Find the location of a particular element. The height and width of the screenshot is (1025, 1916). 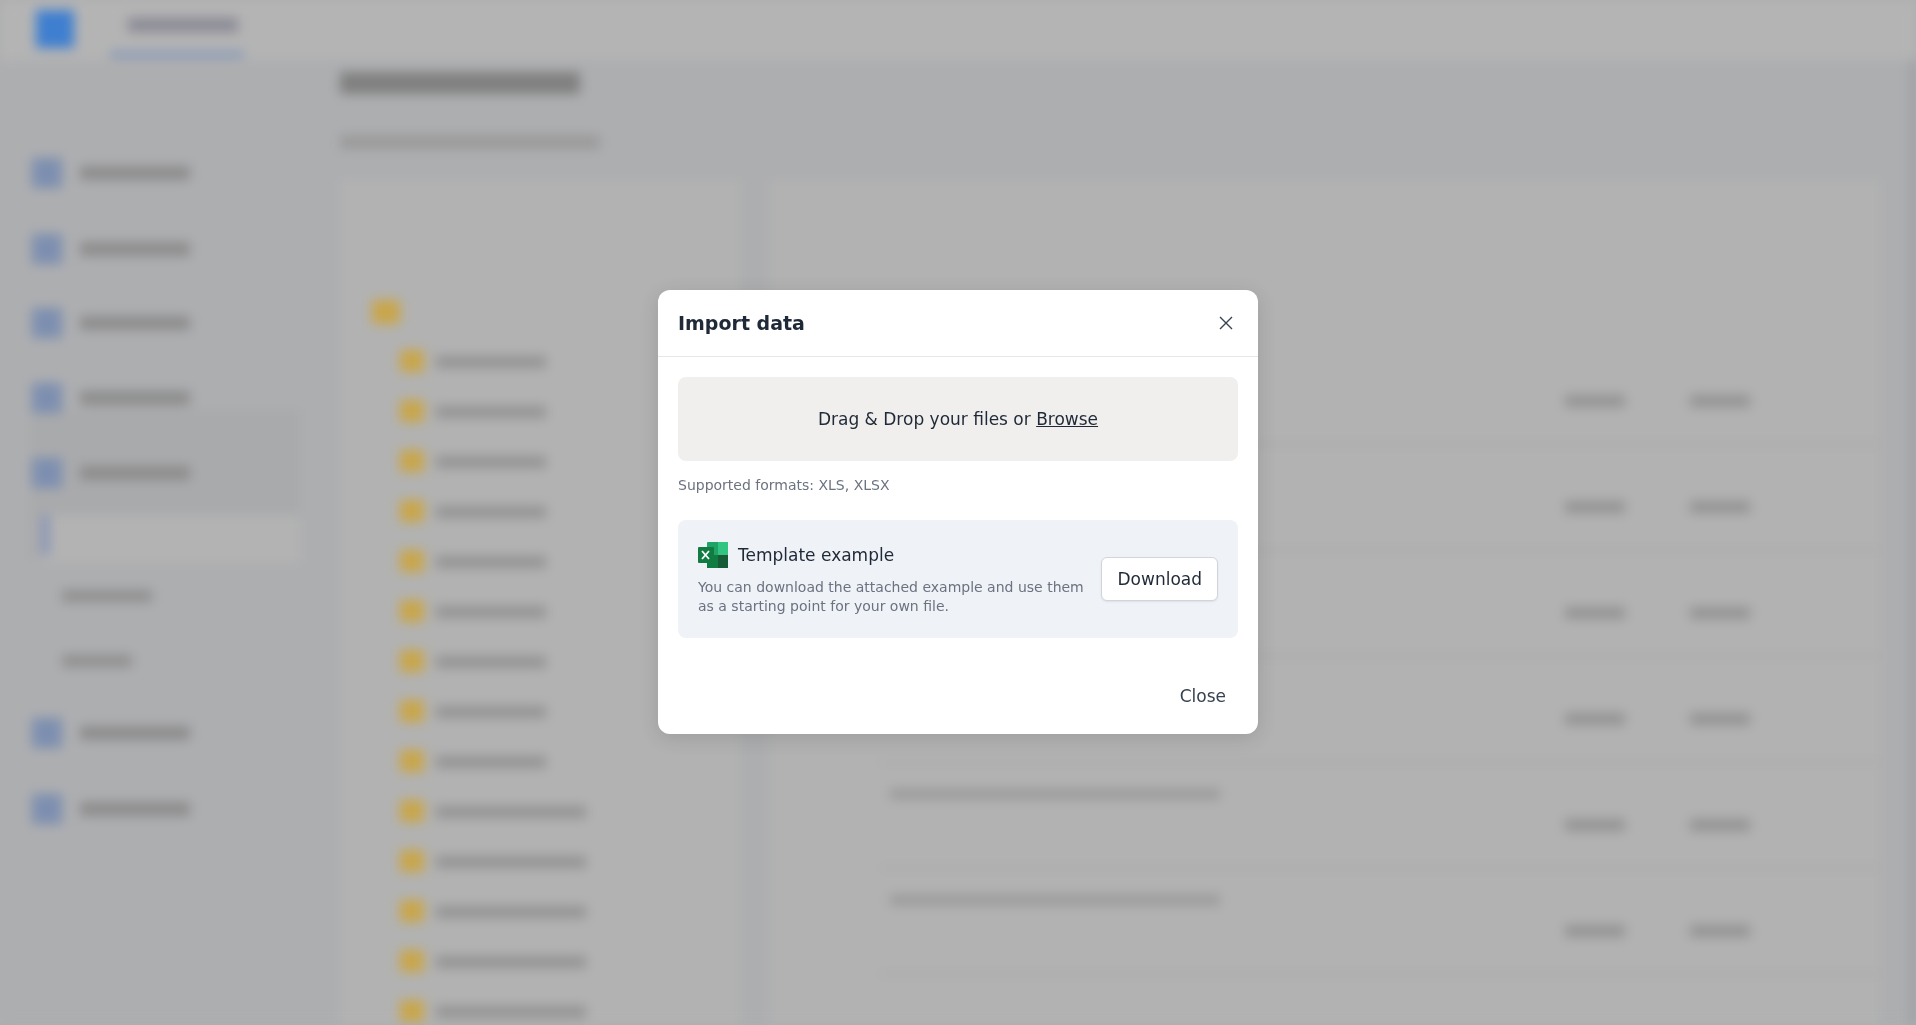

file-dropzone: Drag & Drop your files or Browse is located at coordinates (958, 419).